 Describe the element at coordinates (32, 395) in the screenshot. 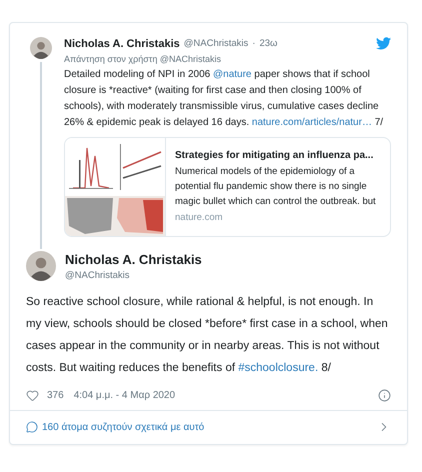

I see `heart-icon` at that location.